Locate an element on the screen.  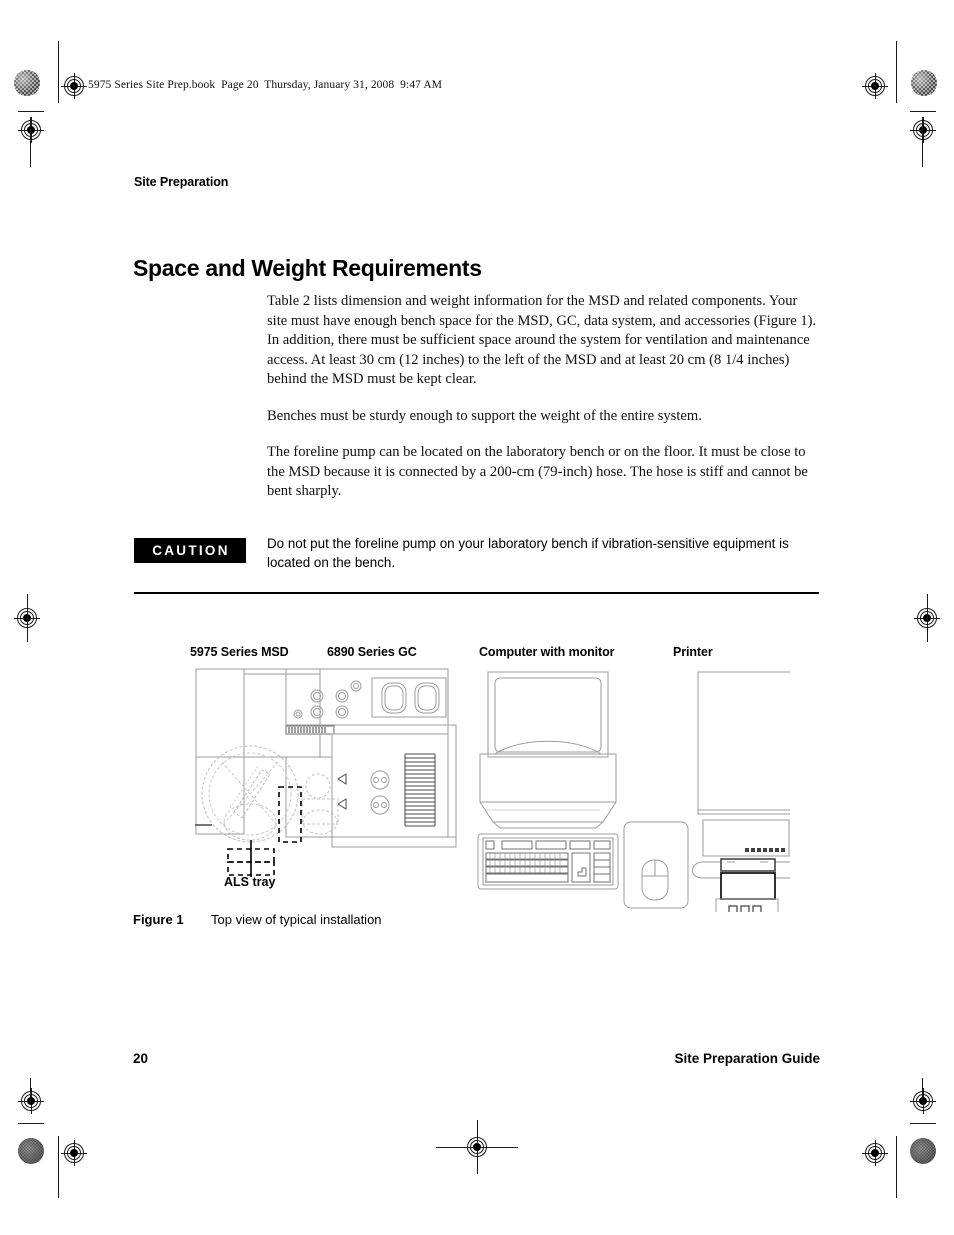
figure-caption: Figure 1 Top view of typical installation is located at coordinates (257, 919).